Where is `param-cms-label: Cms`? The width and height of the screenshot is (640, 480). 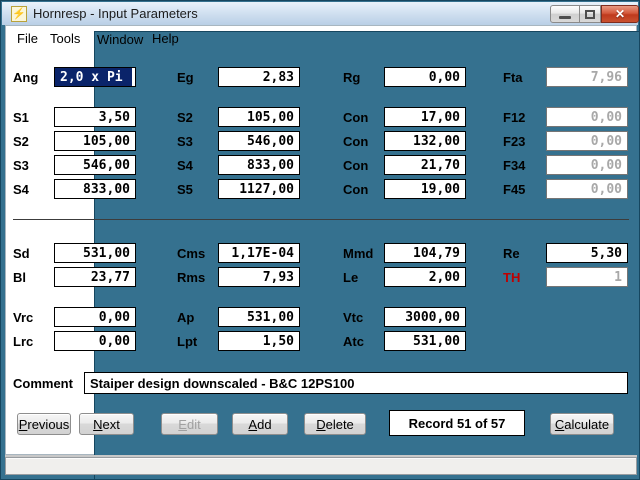
param-cms-label: Cms is located at coordinates (191, 253).